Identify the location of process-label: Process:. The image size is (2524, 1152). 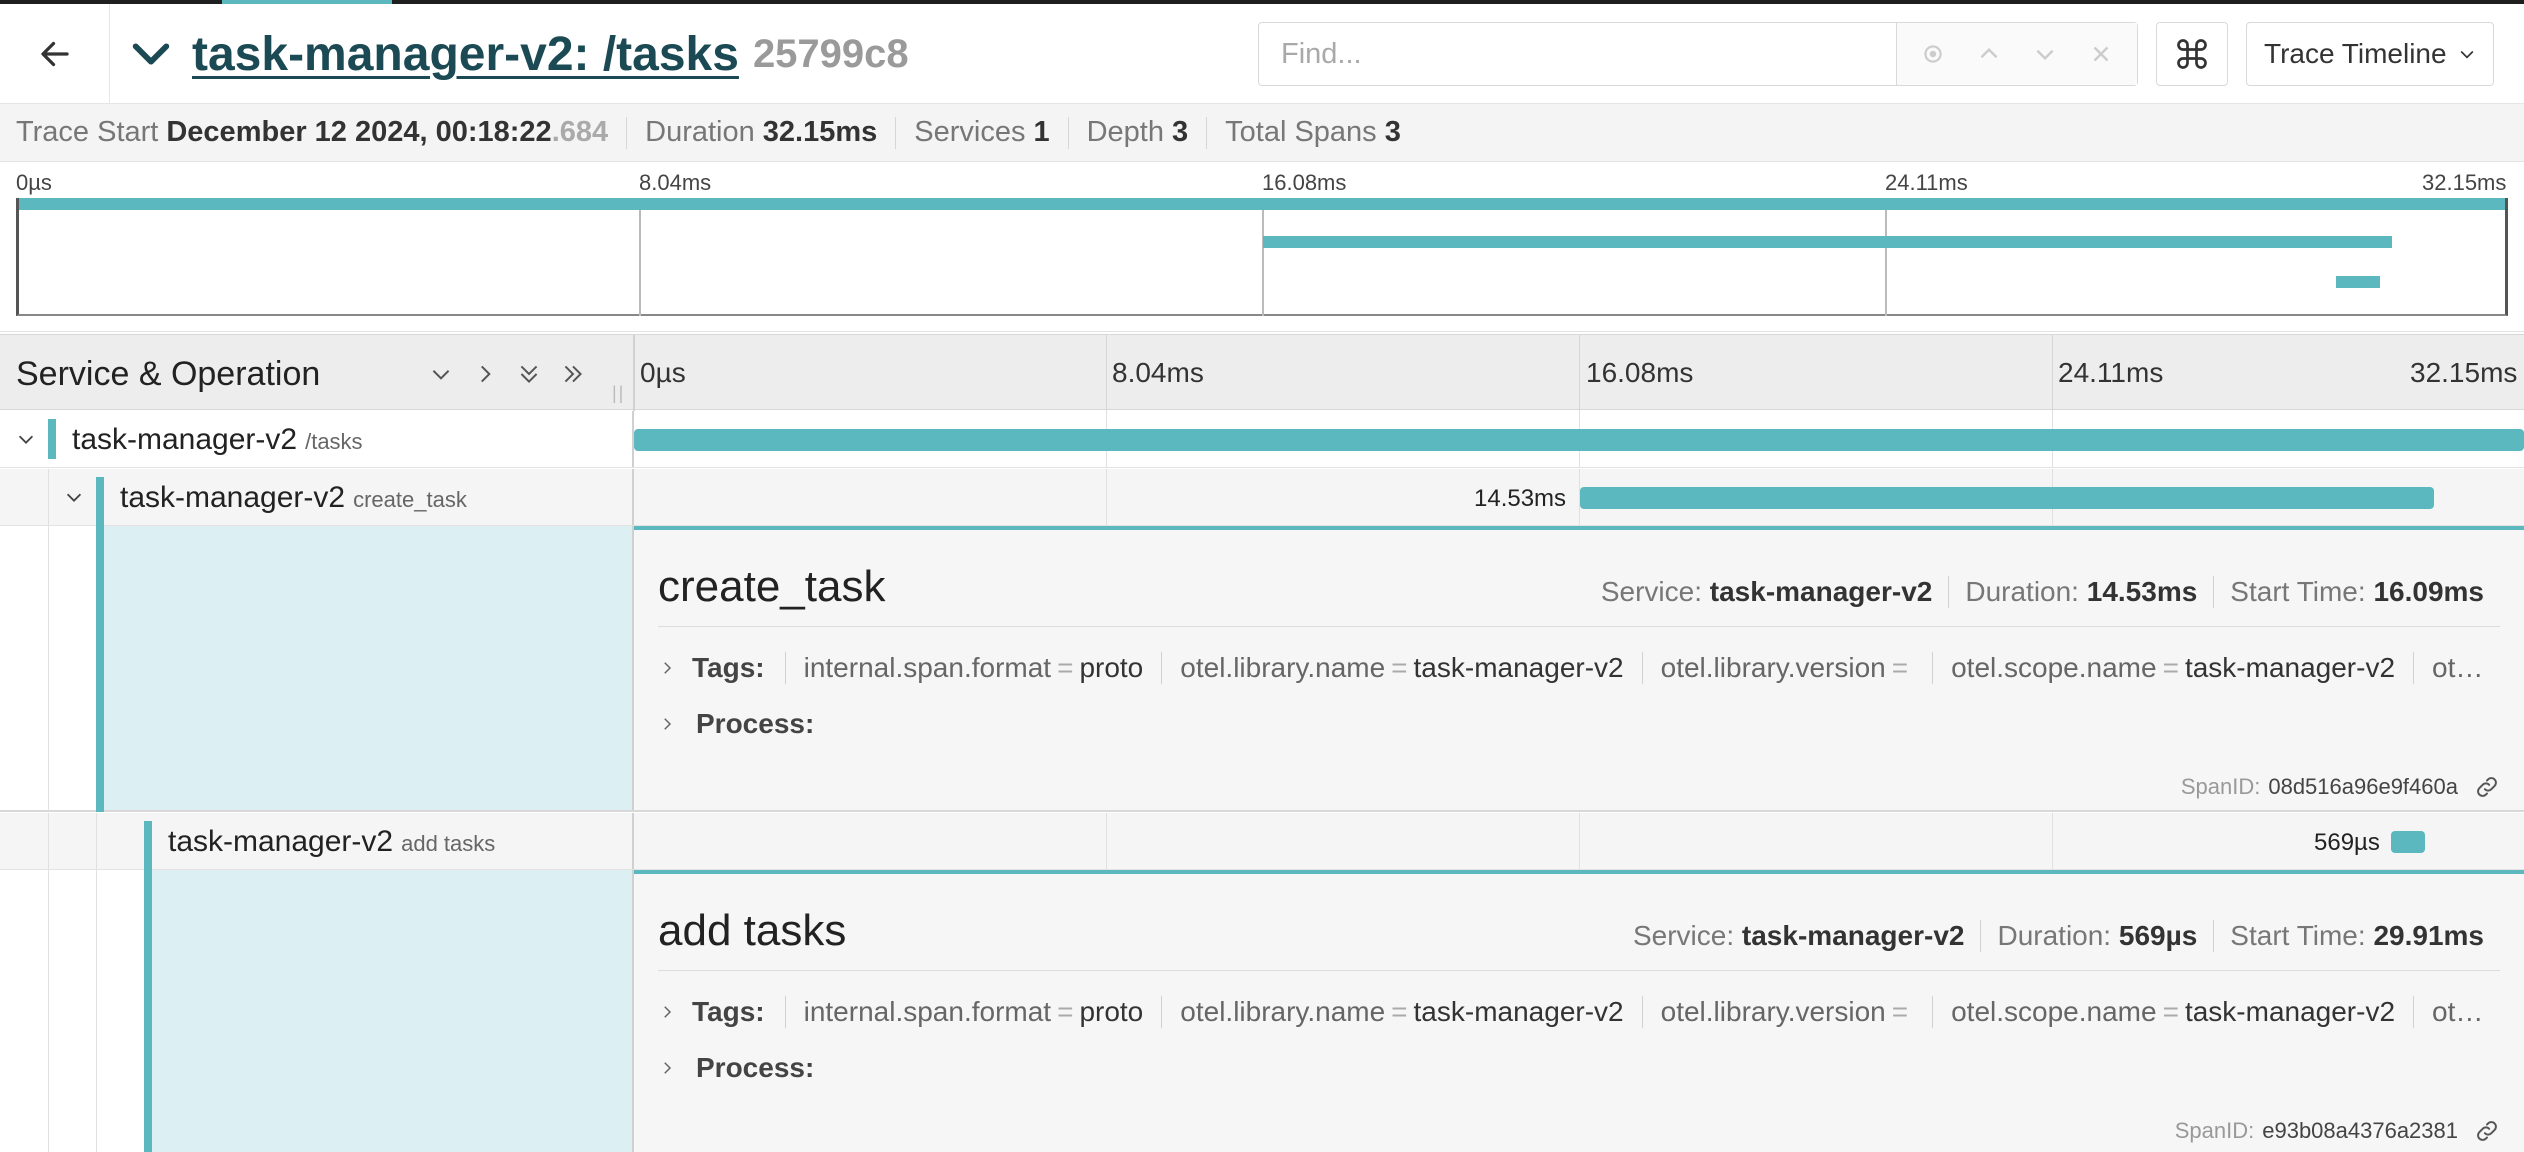
(755, 723).